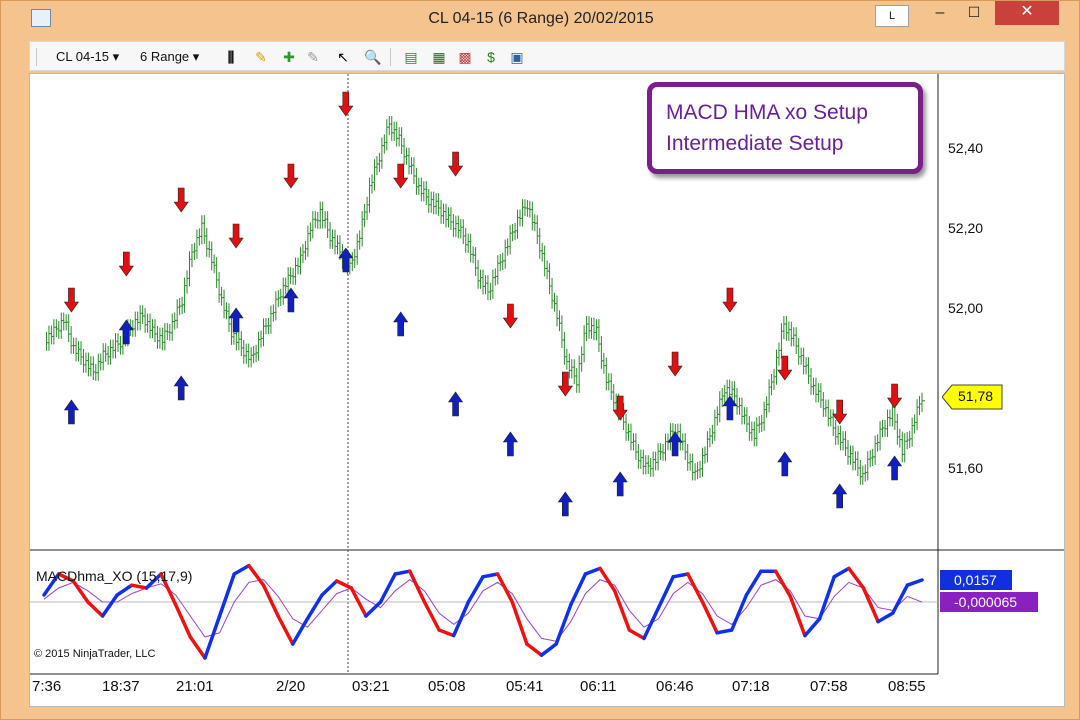 The height and width of the screenshot is (720, 1080). Describe the element at coordinates (411, 57) in the screenshot. I see `chart-trader-icon: ▤` at that location.